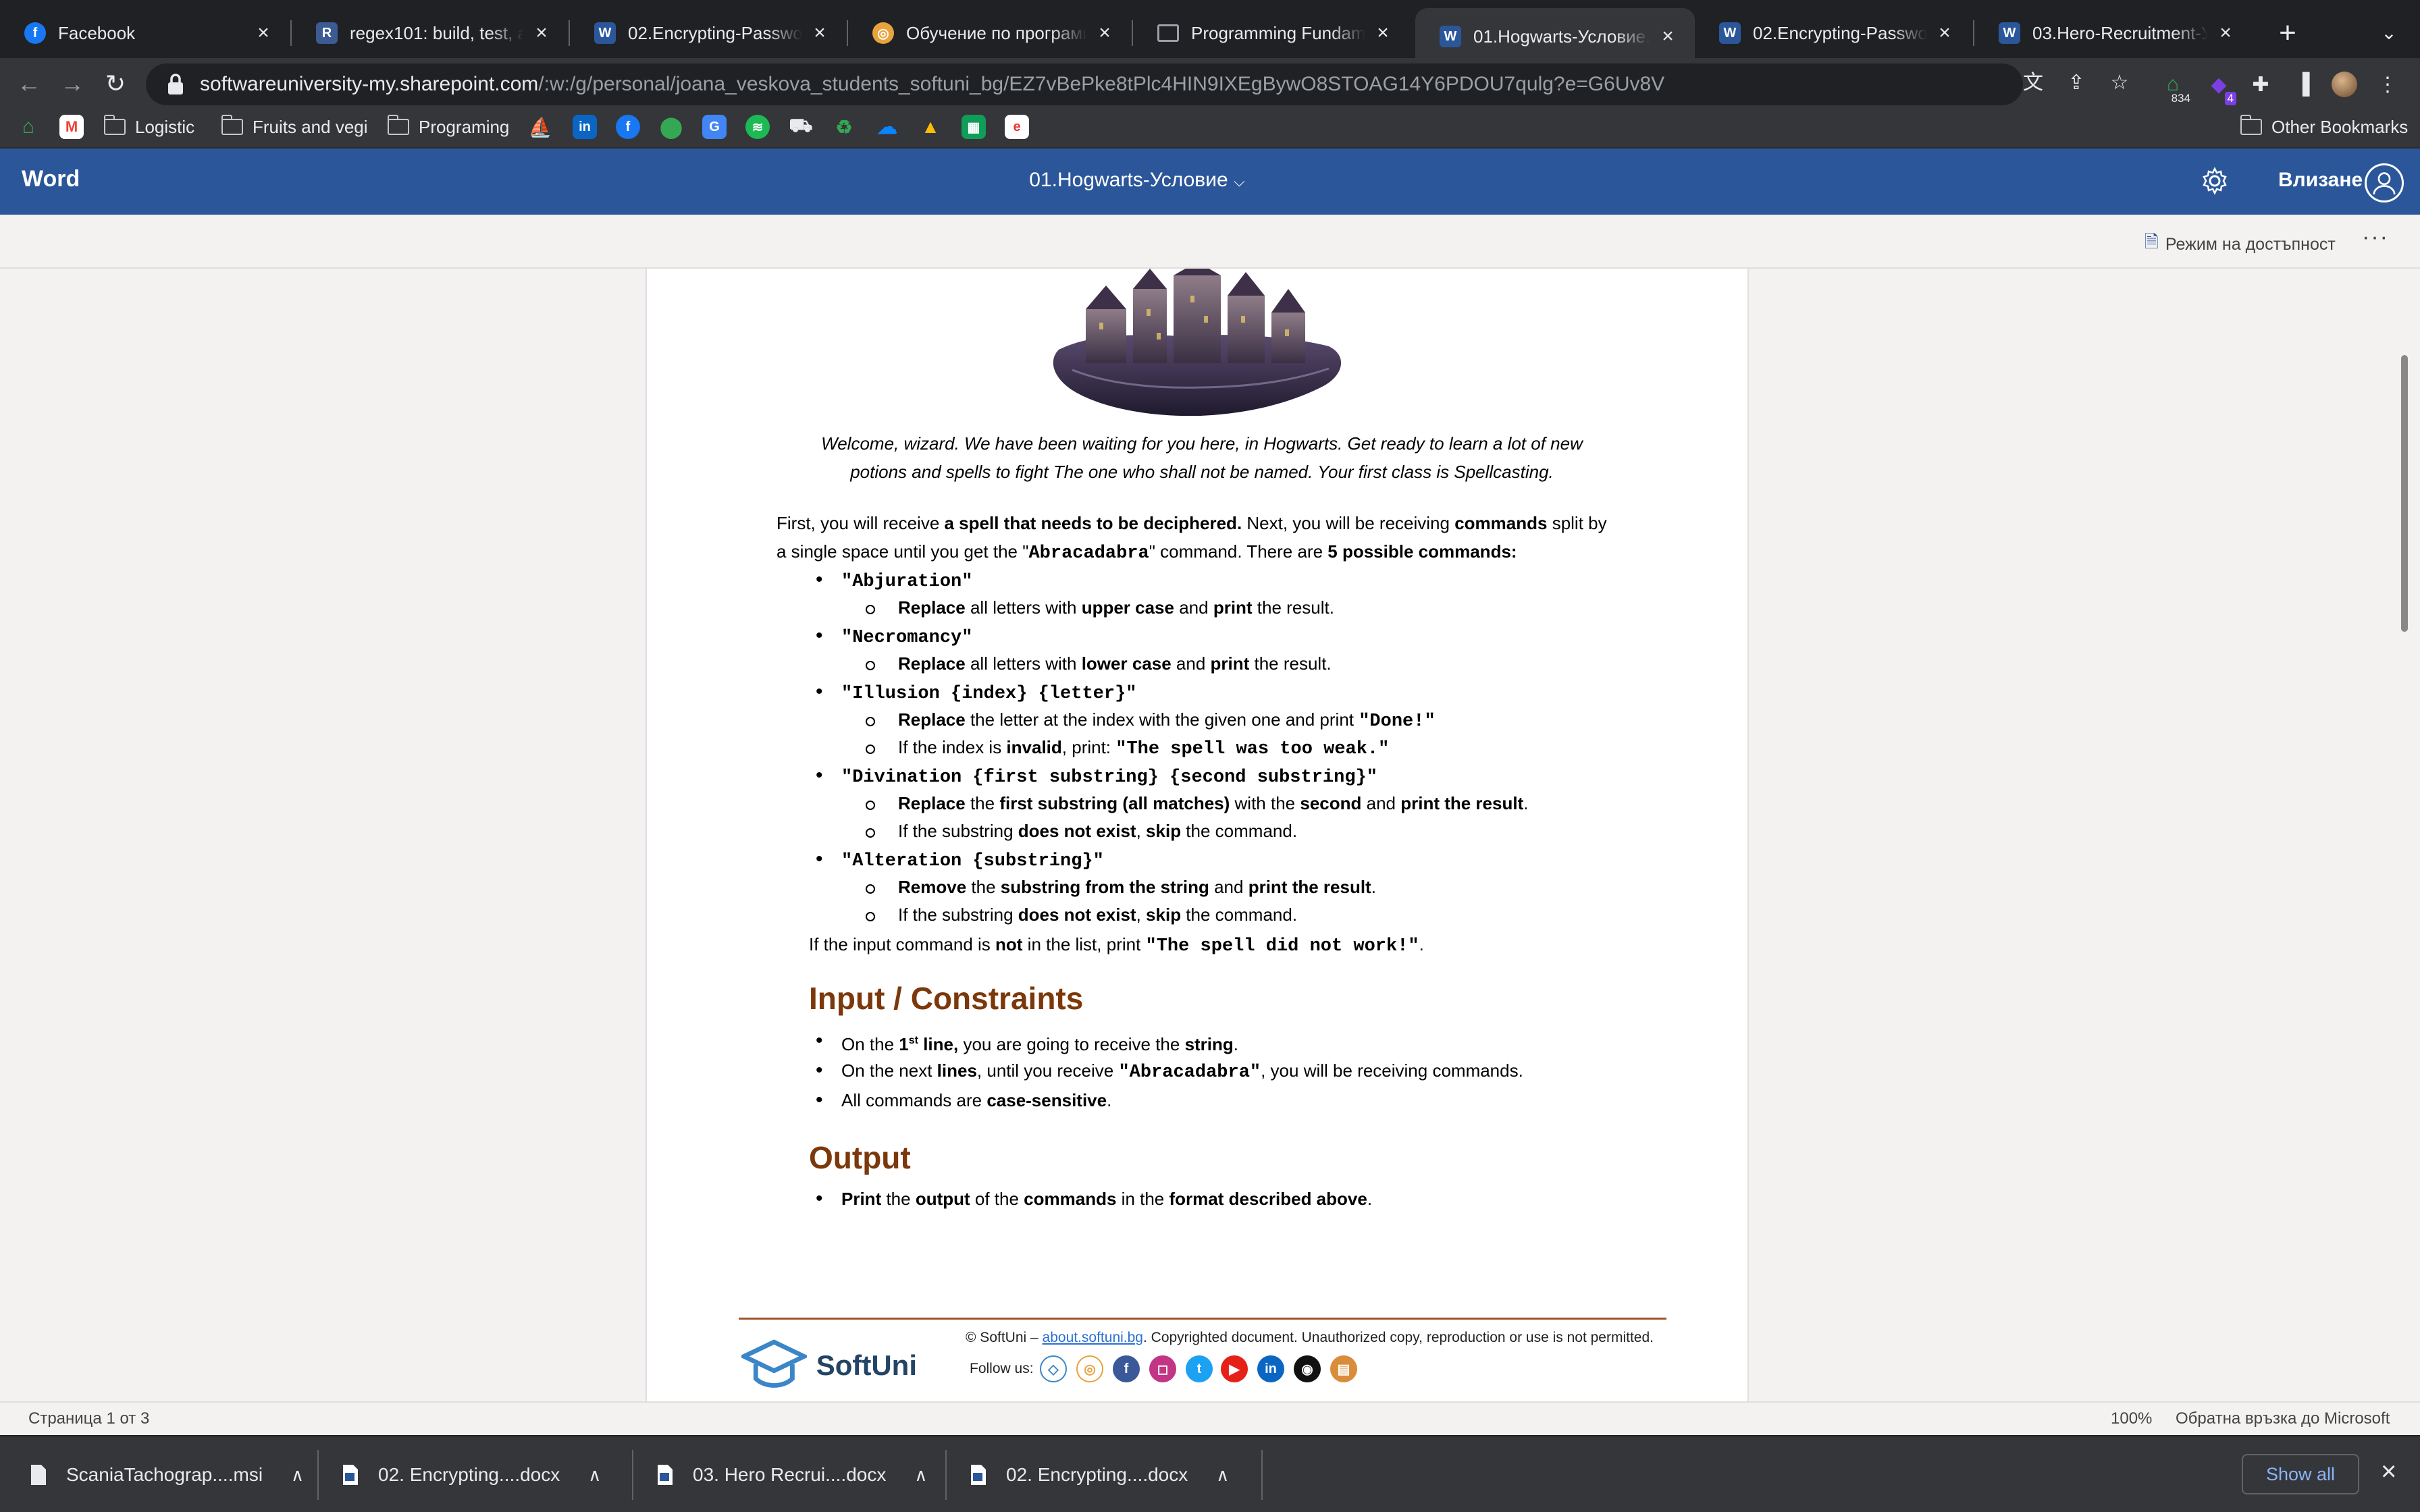 The height and width of the screenshot is (1512, 2420). Describe the element at coordinates (1089, 1368) in the screenshot. I see `softuni-creative-icon: ◎` at that location.